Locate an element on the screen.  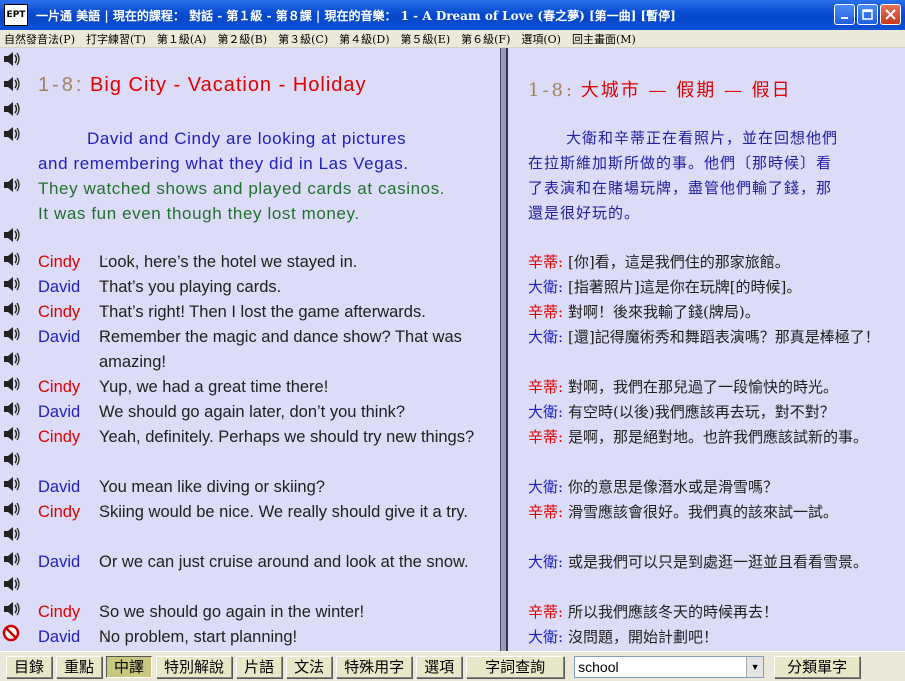
menu-level-3: 第３級(C) is located at coordinates (303, 39).